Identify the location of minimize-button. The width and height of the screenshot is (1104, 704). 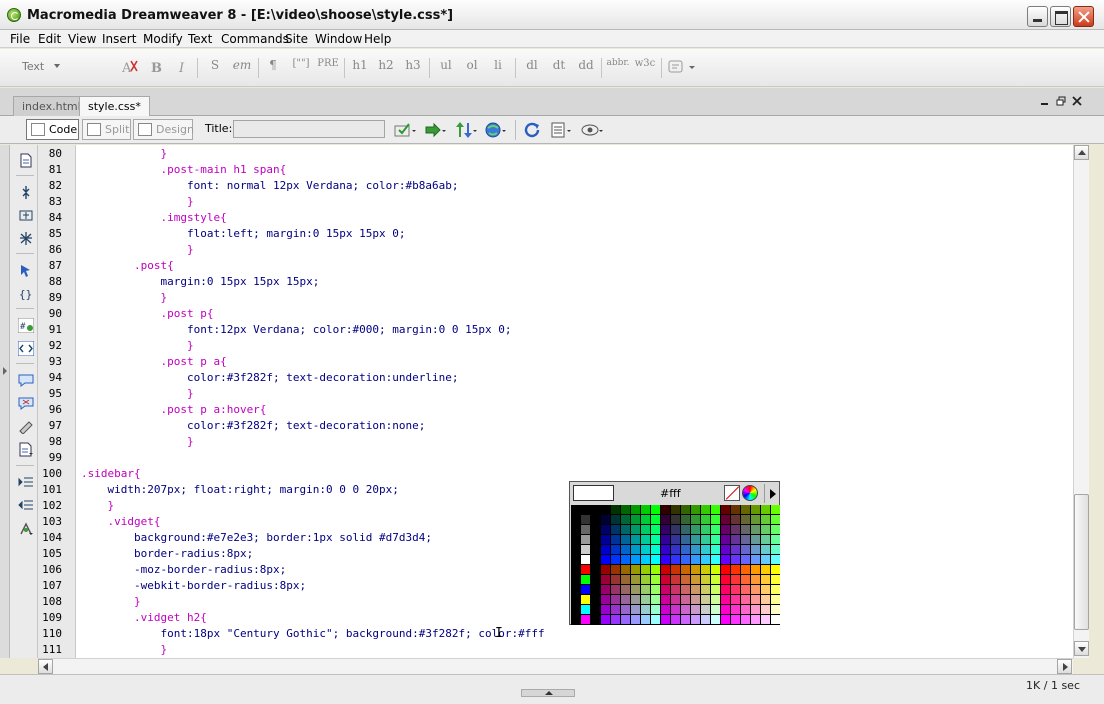
(1037, 16).